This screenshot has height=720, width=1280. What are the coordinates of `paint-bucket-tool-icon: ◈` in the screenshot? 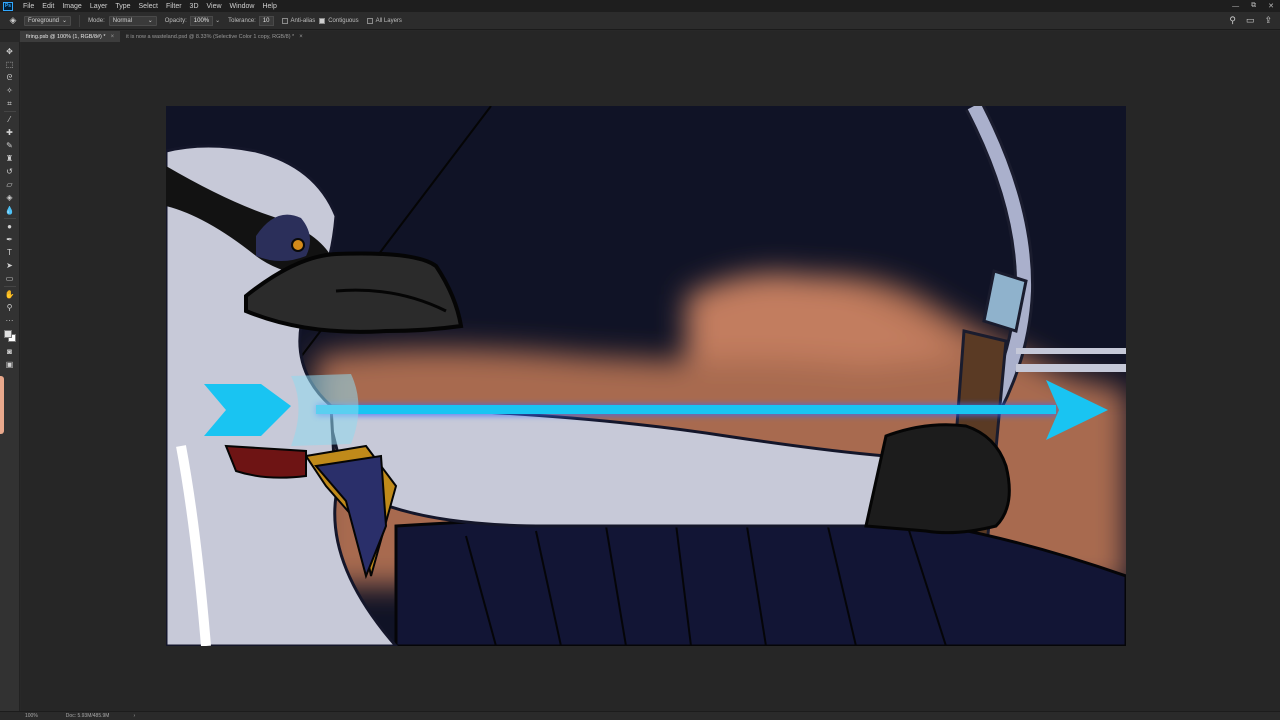 It's located at (10, 197).